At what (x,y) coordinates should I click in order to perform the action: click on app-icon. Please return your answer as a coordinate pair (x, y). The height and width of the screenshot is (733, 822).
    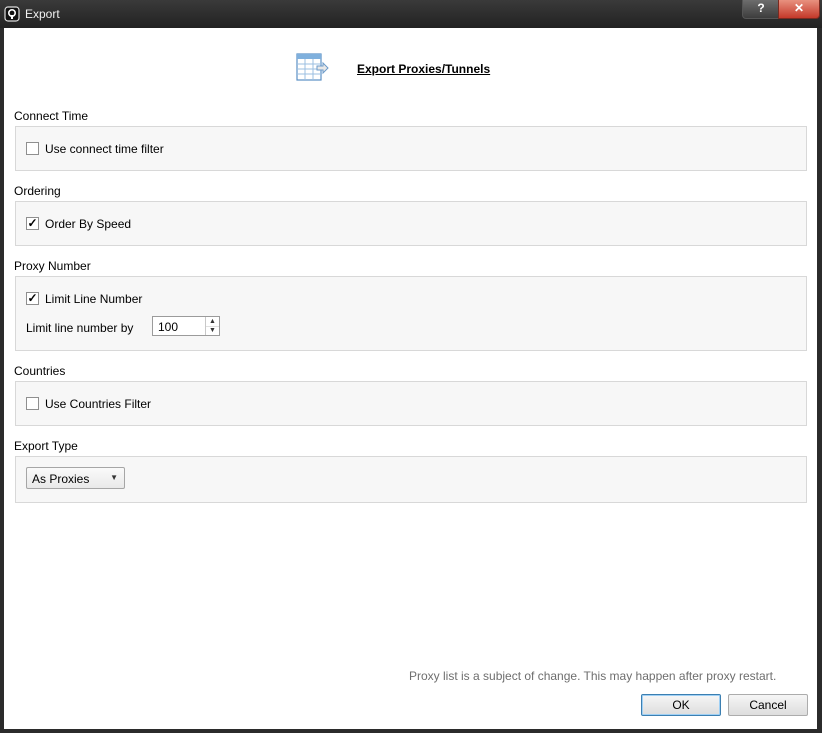
    Looking at the image, I should click on (12, 14).